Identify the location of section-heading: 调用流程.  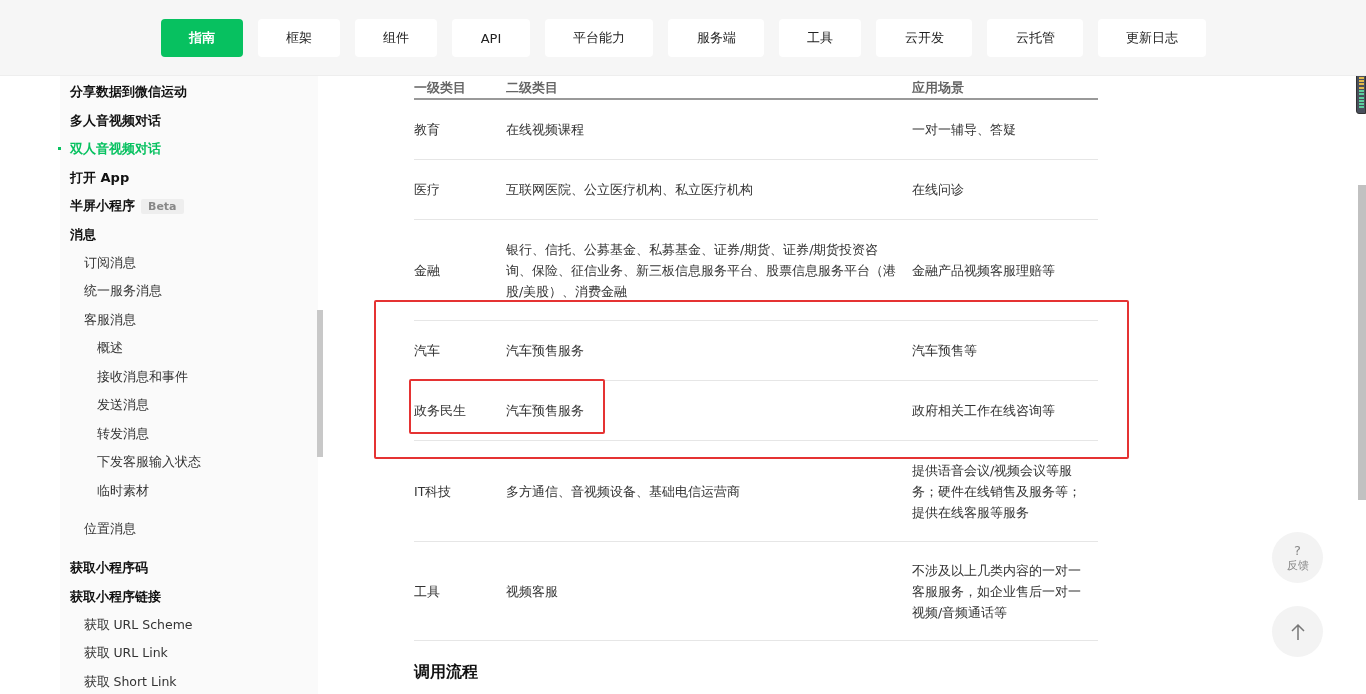
(446, 672).